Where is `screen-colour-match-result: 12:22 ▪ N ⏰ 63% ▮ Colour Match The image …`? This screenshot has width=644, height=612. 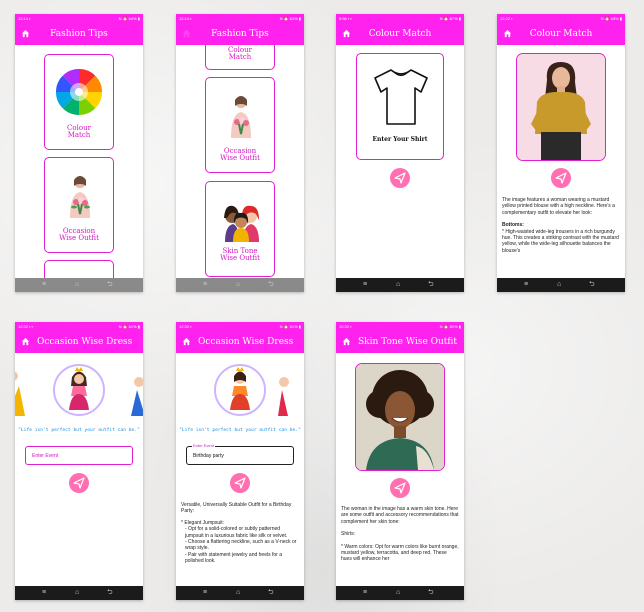 screen-colour-match-result: 12:22 ▪ N ⏰ 63% ▮ Colour Match The image … is located at coordinates (561, 153).